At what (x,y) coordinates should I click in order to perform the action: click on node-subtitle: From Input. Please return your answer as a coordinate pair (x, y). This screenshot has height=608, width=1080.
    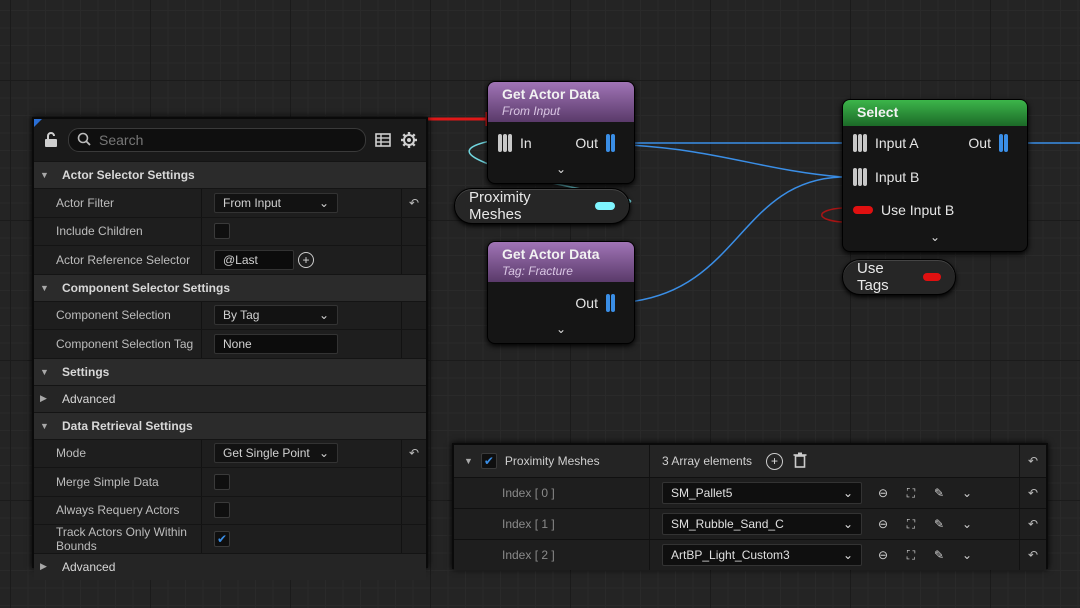
    Looking at the image, I should click on (531, 111).